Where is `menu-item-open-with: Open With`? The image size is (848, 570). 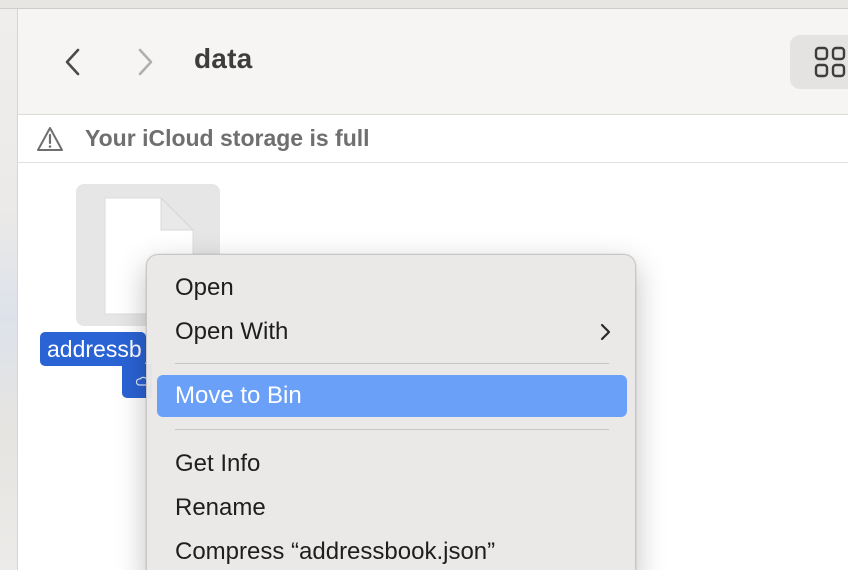
menu-item-open-with: Open With is located at coordinates (392, 332).